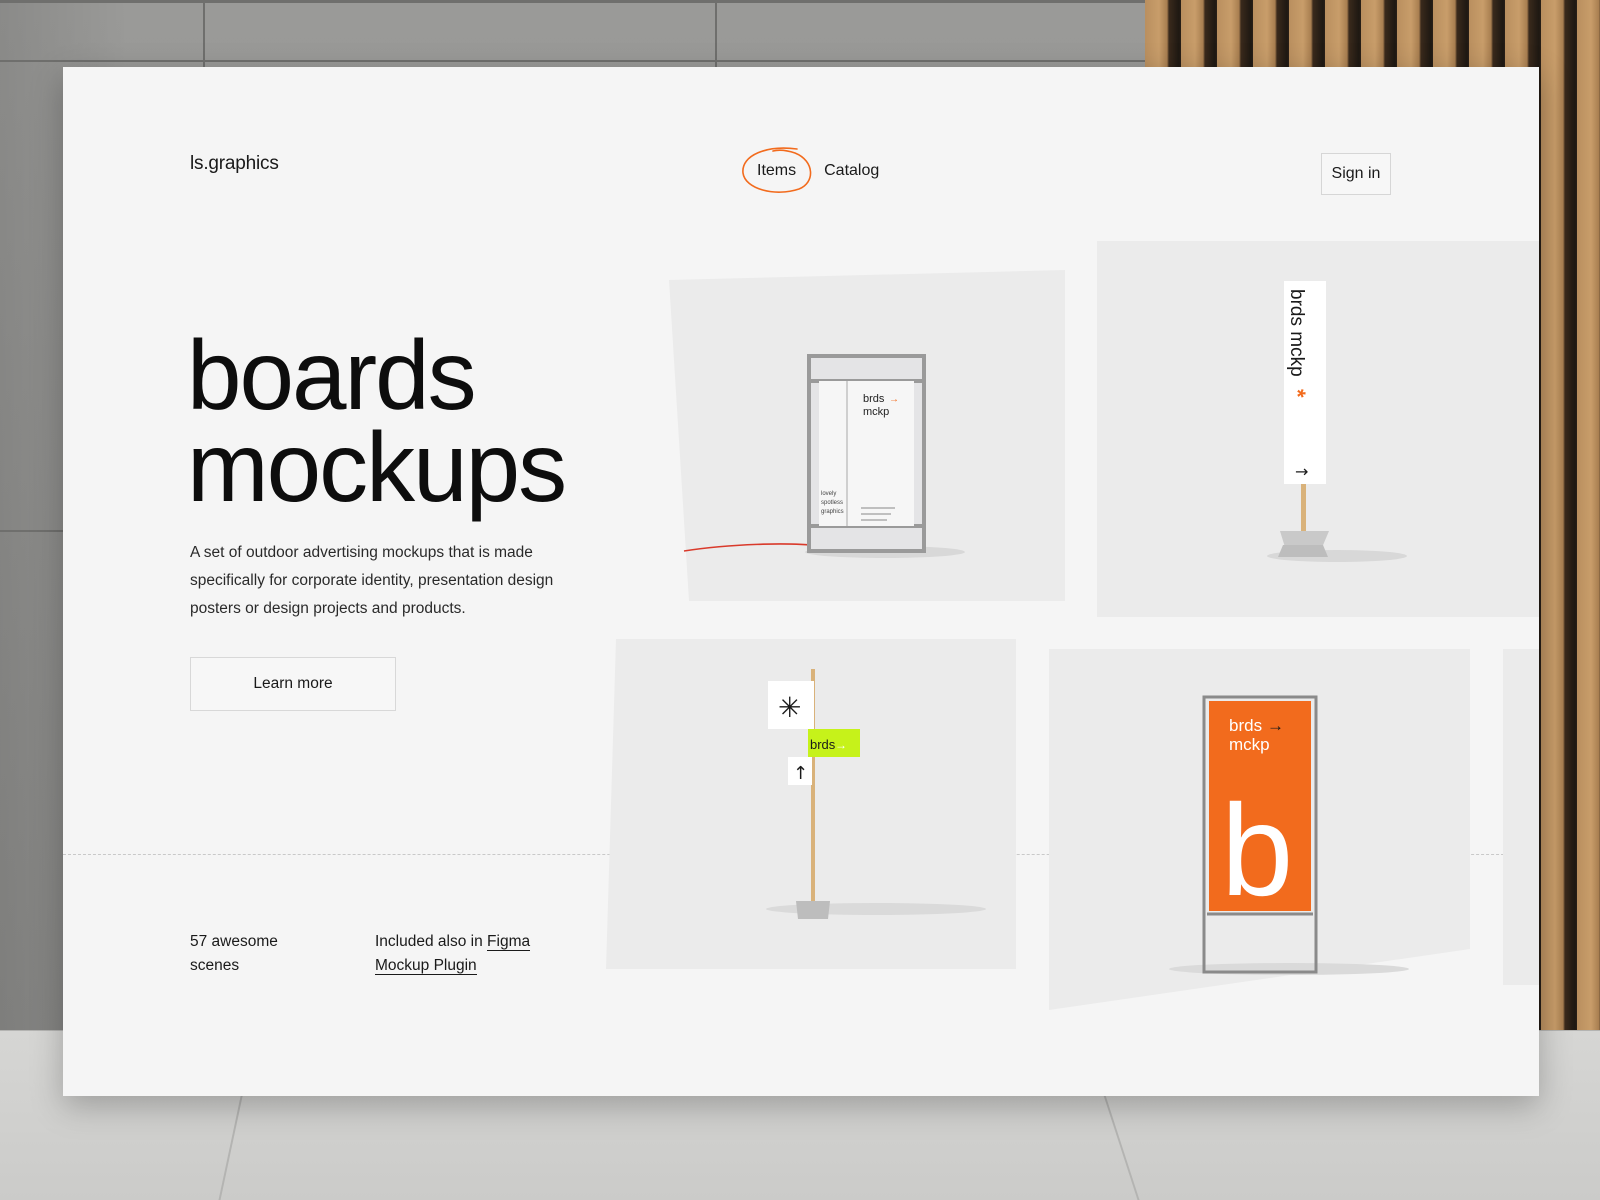 The width and height of the screenshot is (1600, 1200). What do you see at coordinates (832, 512) in the screenshot?
I see `lightbox-side-text: graphics` at bounding box center [832, 512].